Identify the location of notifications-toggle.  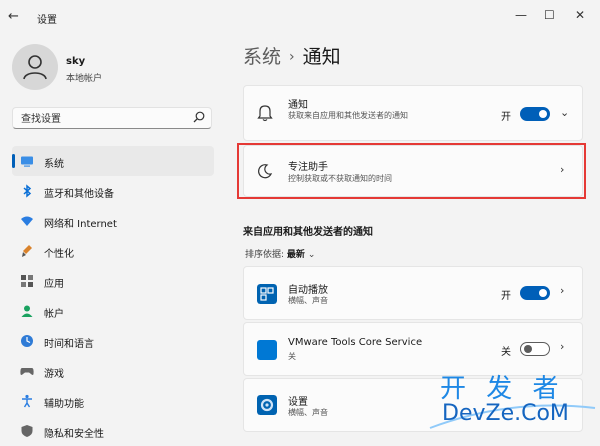
(535, 114).